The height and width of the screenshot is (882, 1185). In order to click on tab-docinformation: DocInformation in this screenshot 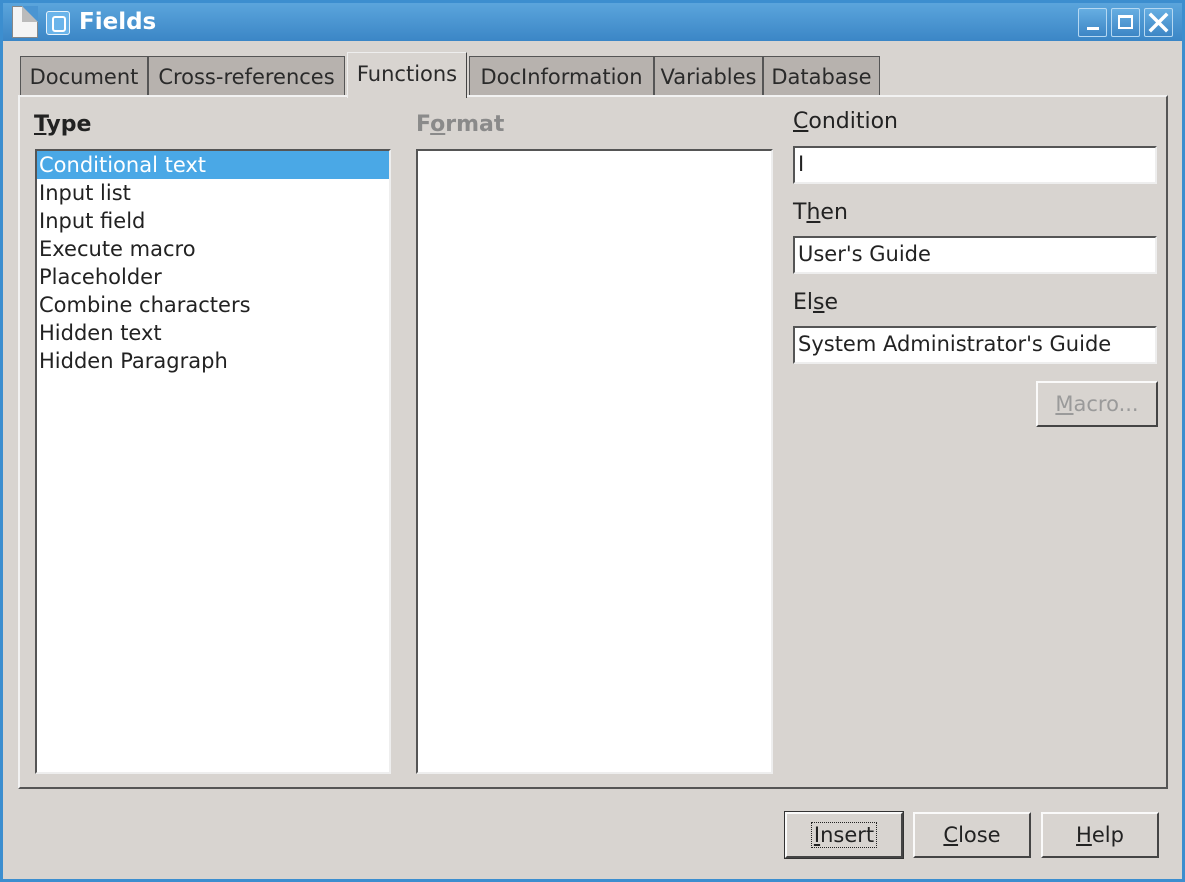, I will do `click(561, 76)`.